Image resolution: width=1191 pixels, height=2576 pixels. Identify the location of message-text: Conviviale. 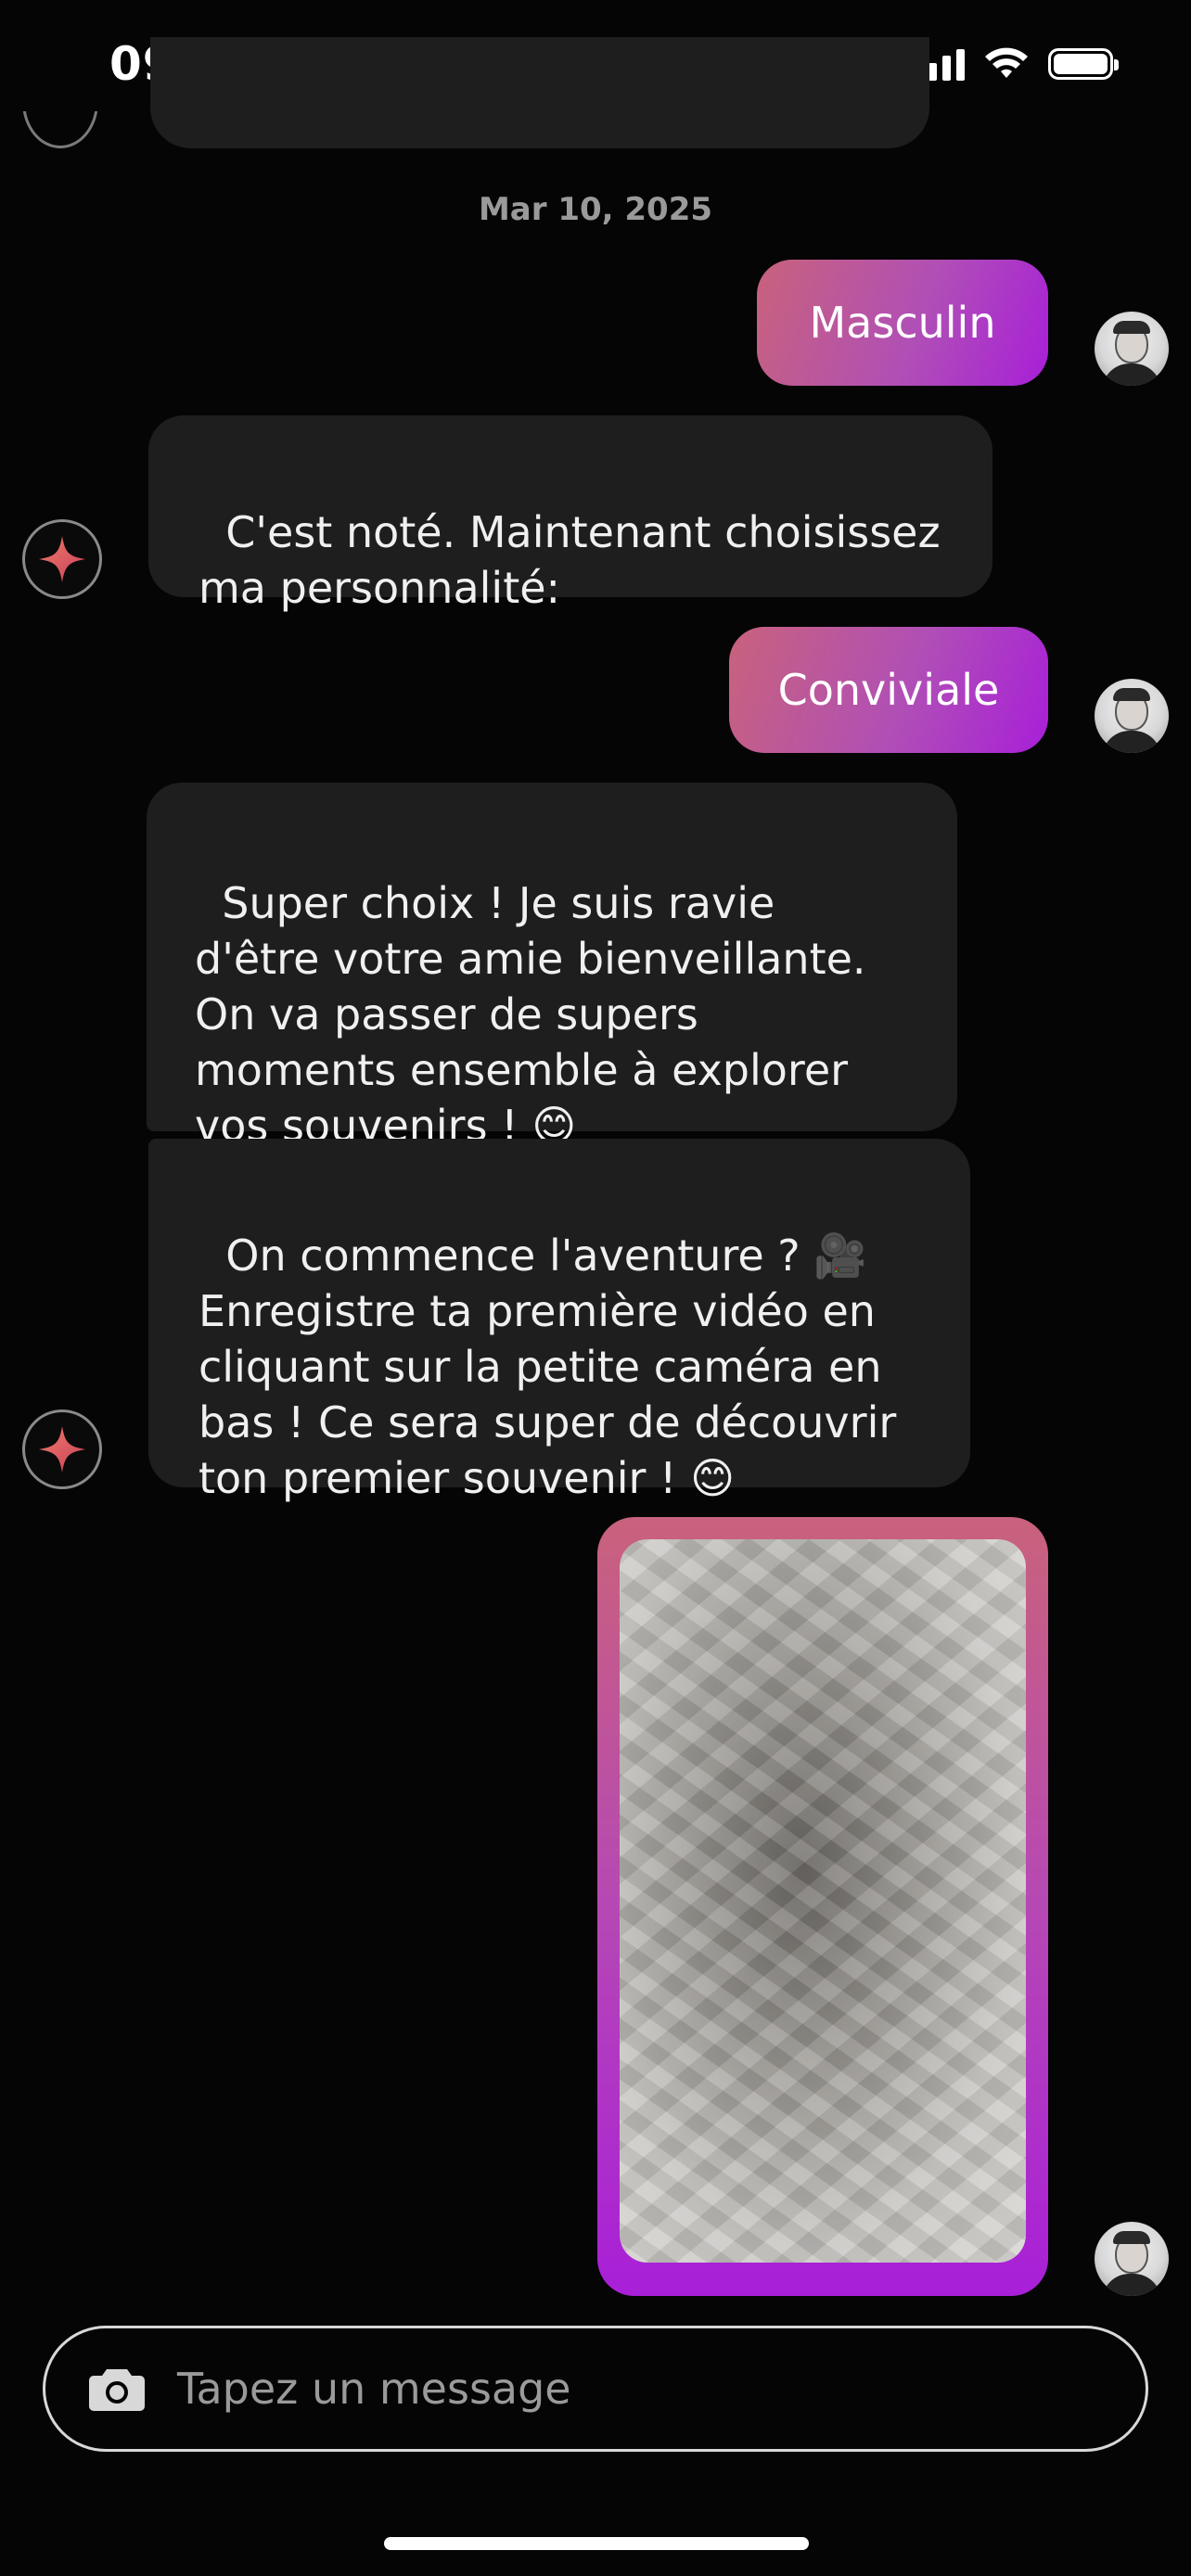
(888, 690).